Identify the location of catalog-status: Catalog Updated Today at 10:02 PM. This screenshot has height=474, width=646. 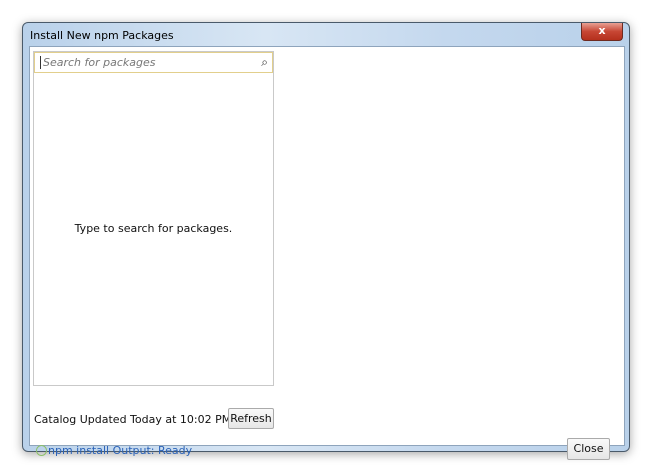
(133, 419).